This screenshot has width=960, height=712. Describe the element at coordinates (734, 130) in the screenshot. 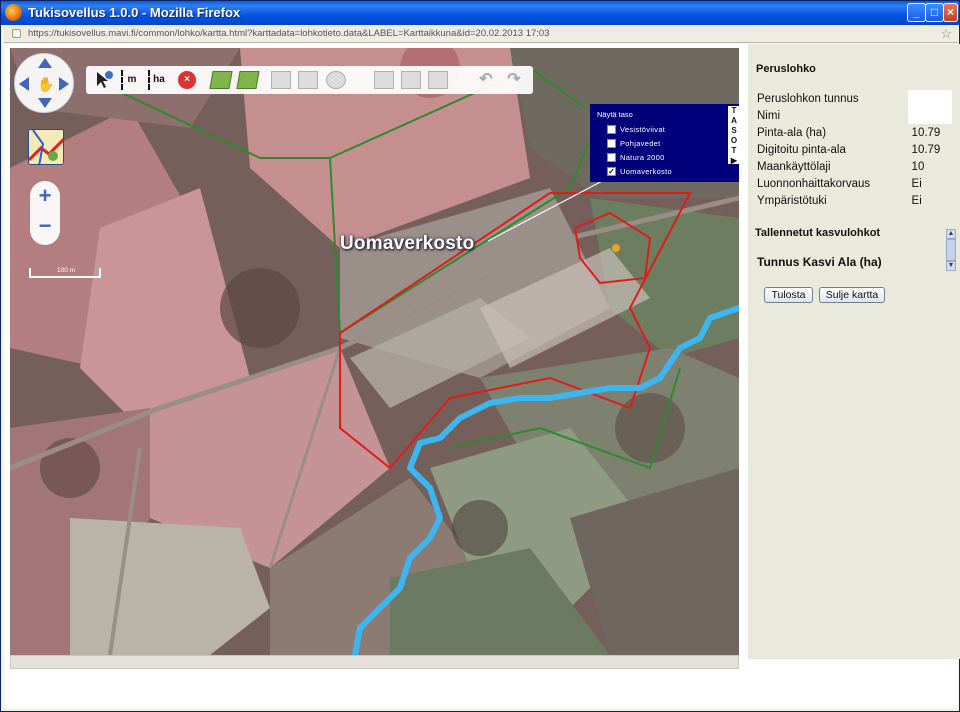

I see `layers-tab-letter: S` at that location.